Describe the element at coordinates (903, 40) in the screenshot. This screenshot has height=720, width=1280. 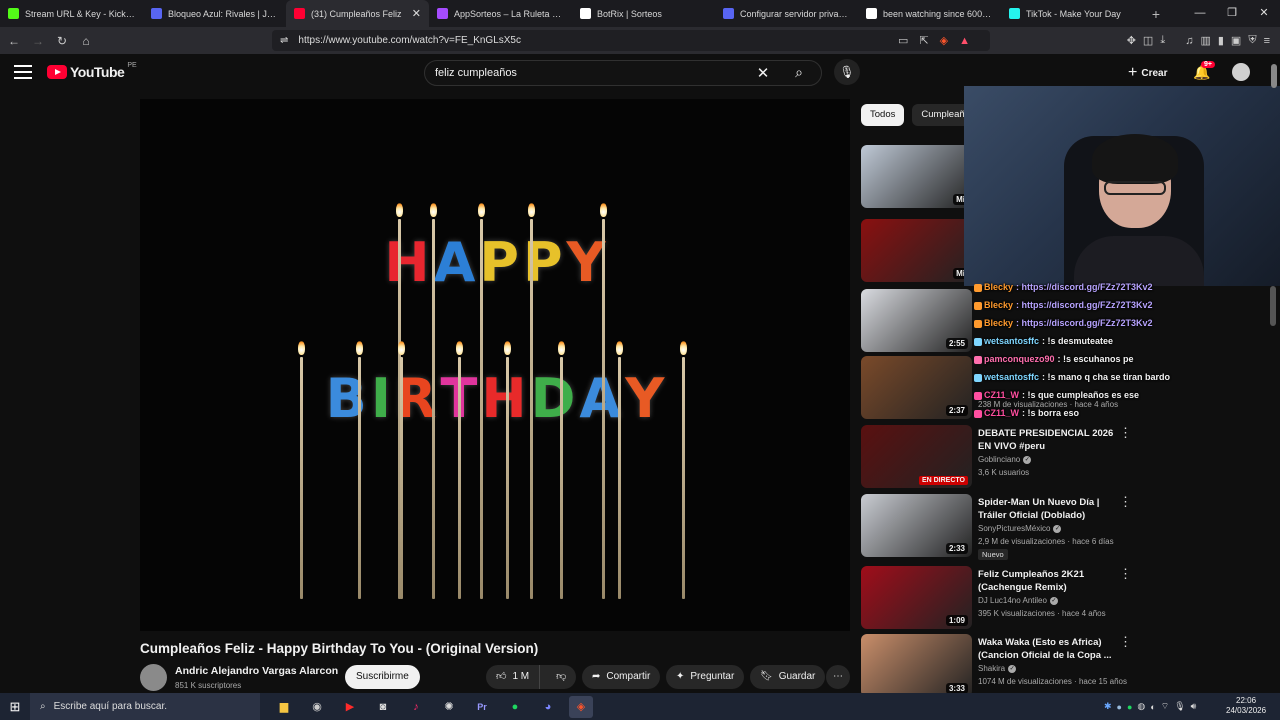
I see `cast-icon: ▭` at that location.